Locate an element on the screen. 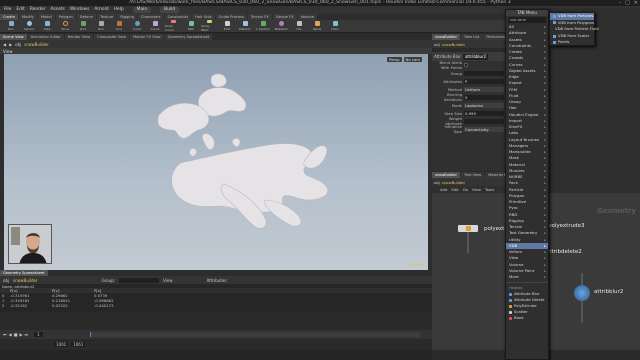 The width and height of the screenshot is (640, 360). spreadsheet-obj-path: obj is located at coordinates (6, 280).